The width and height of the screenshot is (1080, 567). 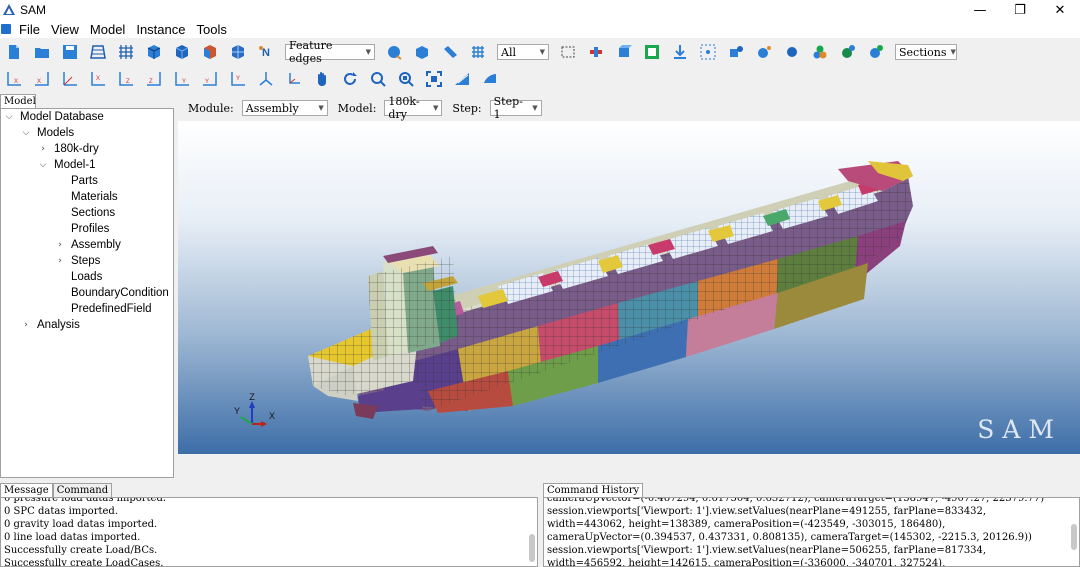 What do you see at coordinates (434, 79) in the screenshot?
I see `fit-view-icon` at bounding box center [434, 79].